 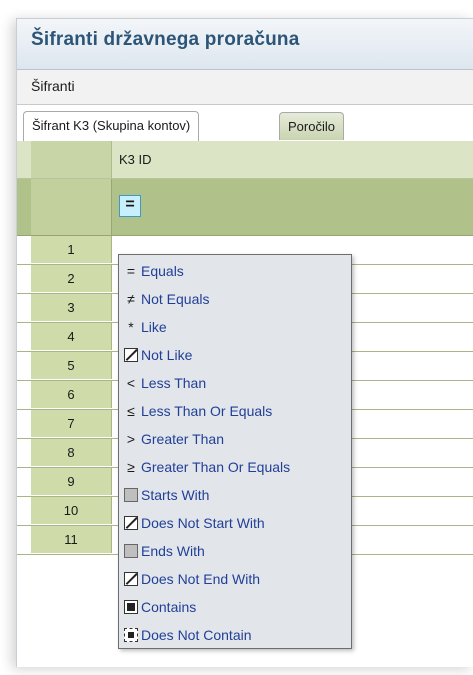 I want to click on equals-icon: =, so click(x=131, y=271).